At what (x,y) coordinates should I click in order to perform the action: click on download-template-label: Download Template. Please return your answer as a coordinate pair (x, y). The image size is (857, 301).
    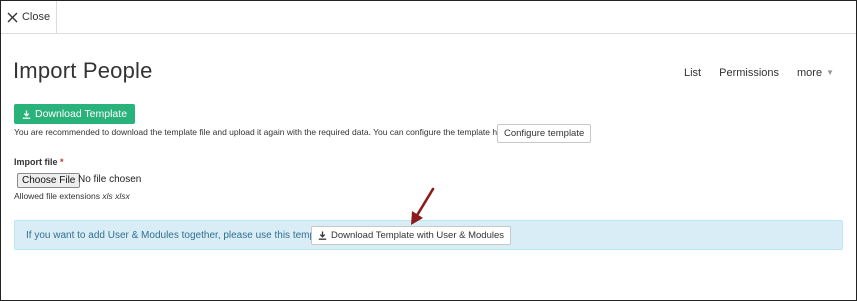
    Looking at the image, I should click on (81, 114).